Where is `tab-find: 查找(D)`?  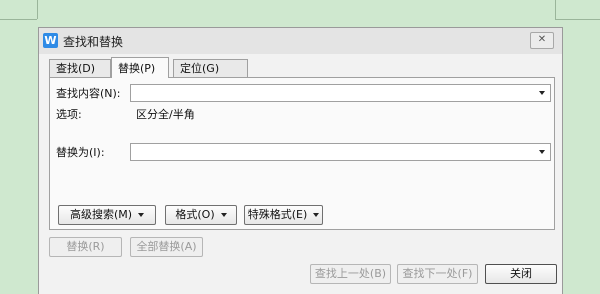 tab-find: 查找(D) is located at coordinates (80, 68).